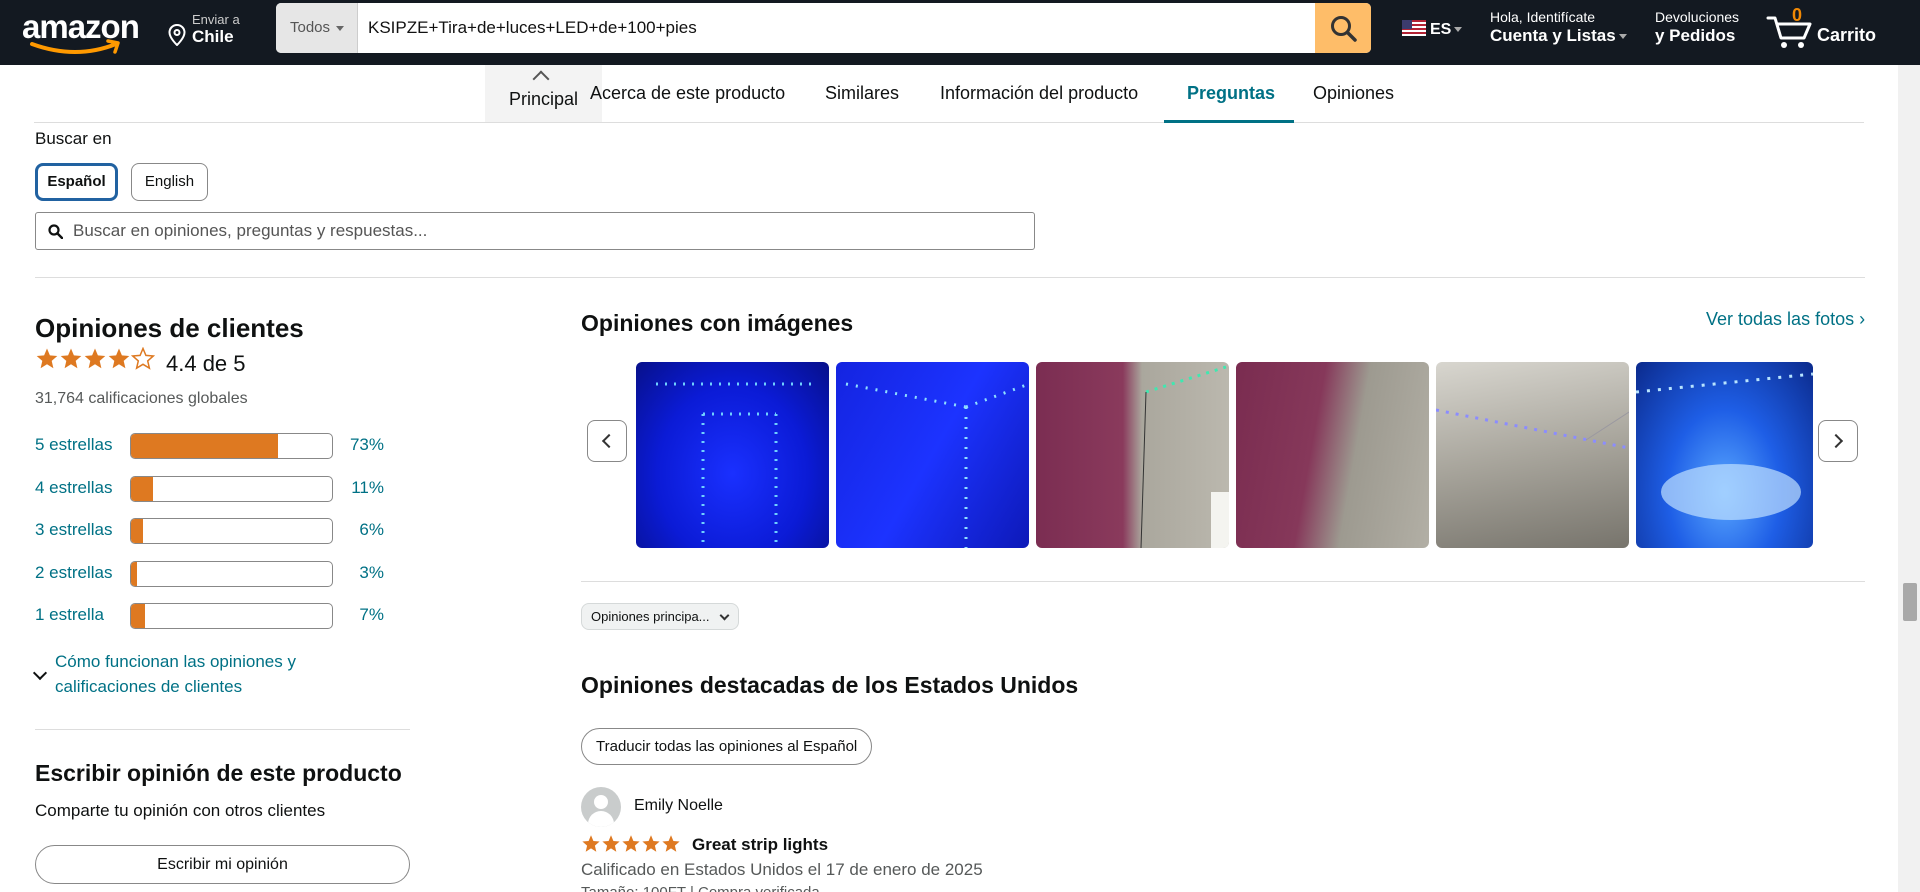 The image size is (1920, 892). What do you see at coordinates (371, 572) in the screenshot?
I see `histogram-percent: 3%` at bounding box center [371, 572].